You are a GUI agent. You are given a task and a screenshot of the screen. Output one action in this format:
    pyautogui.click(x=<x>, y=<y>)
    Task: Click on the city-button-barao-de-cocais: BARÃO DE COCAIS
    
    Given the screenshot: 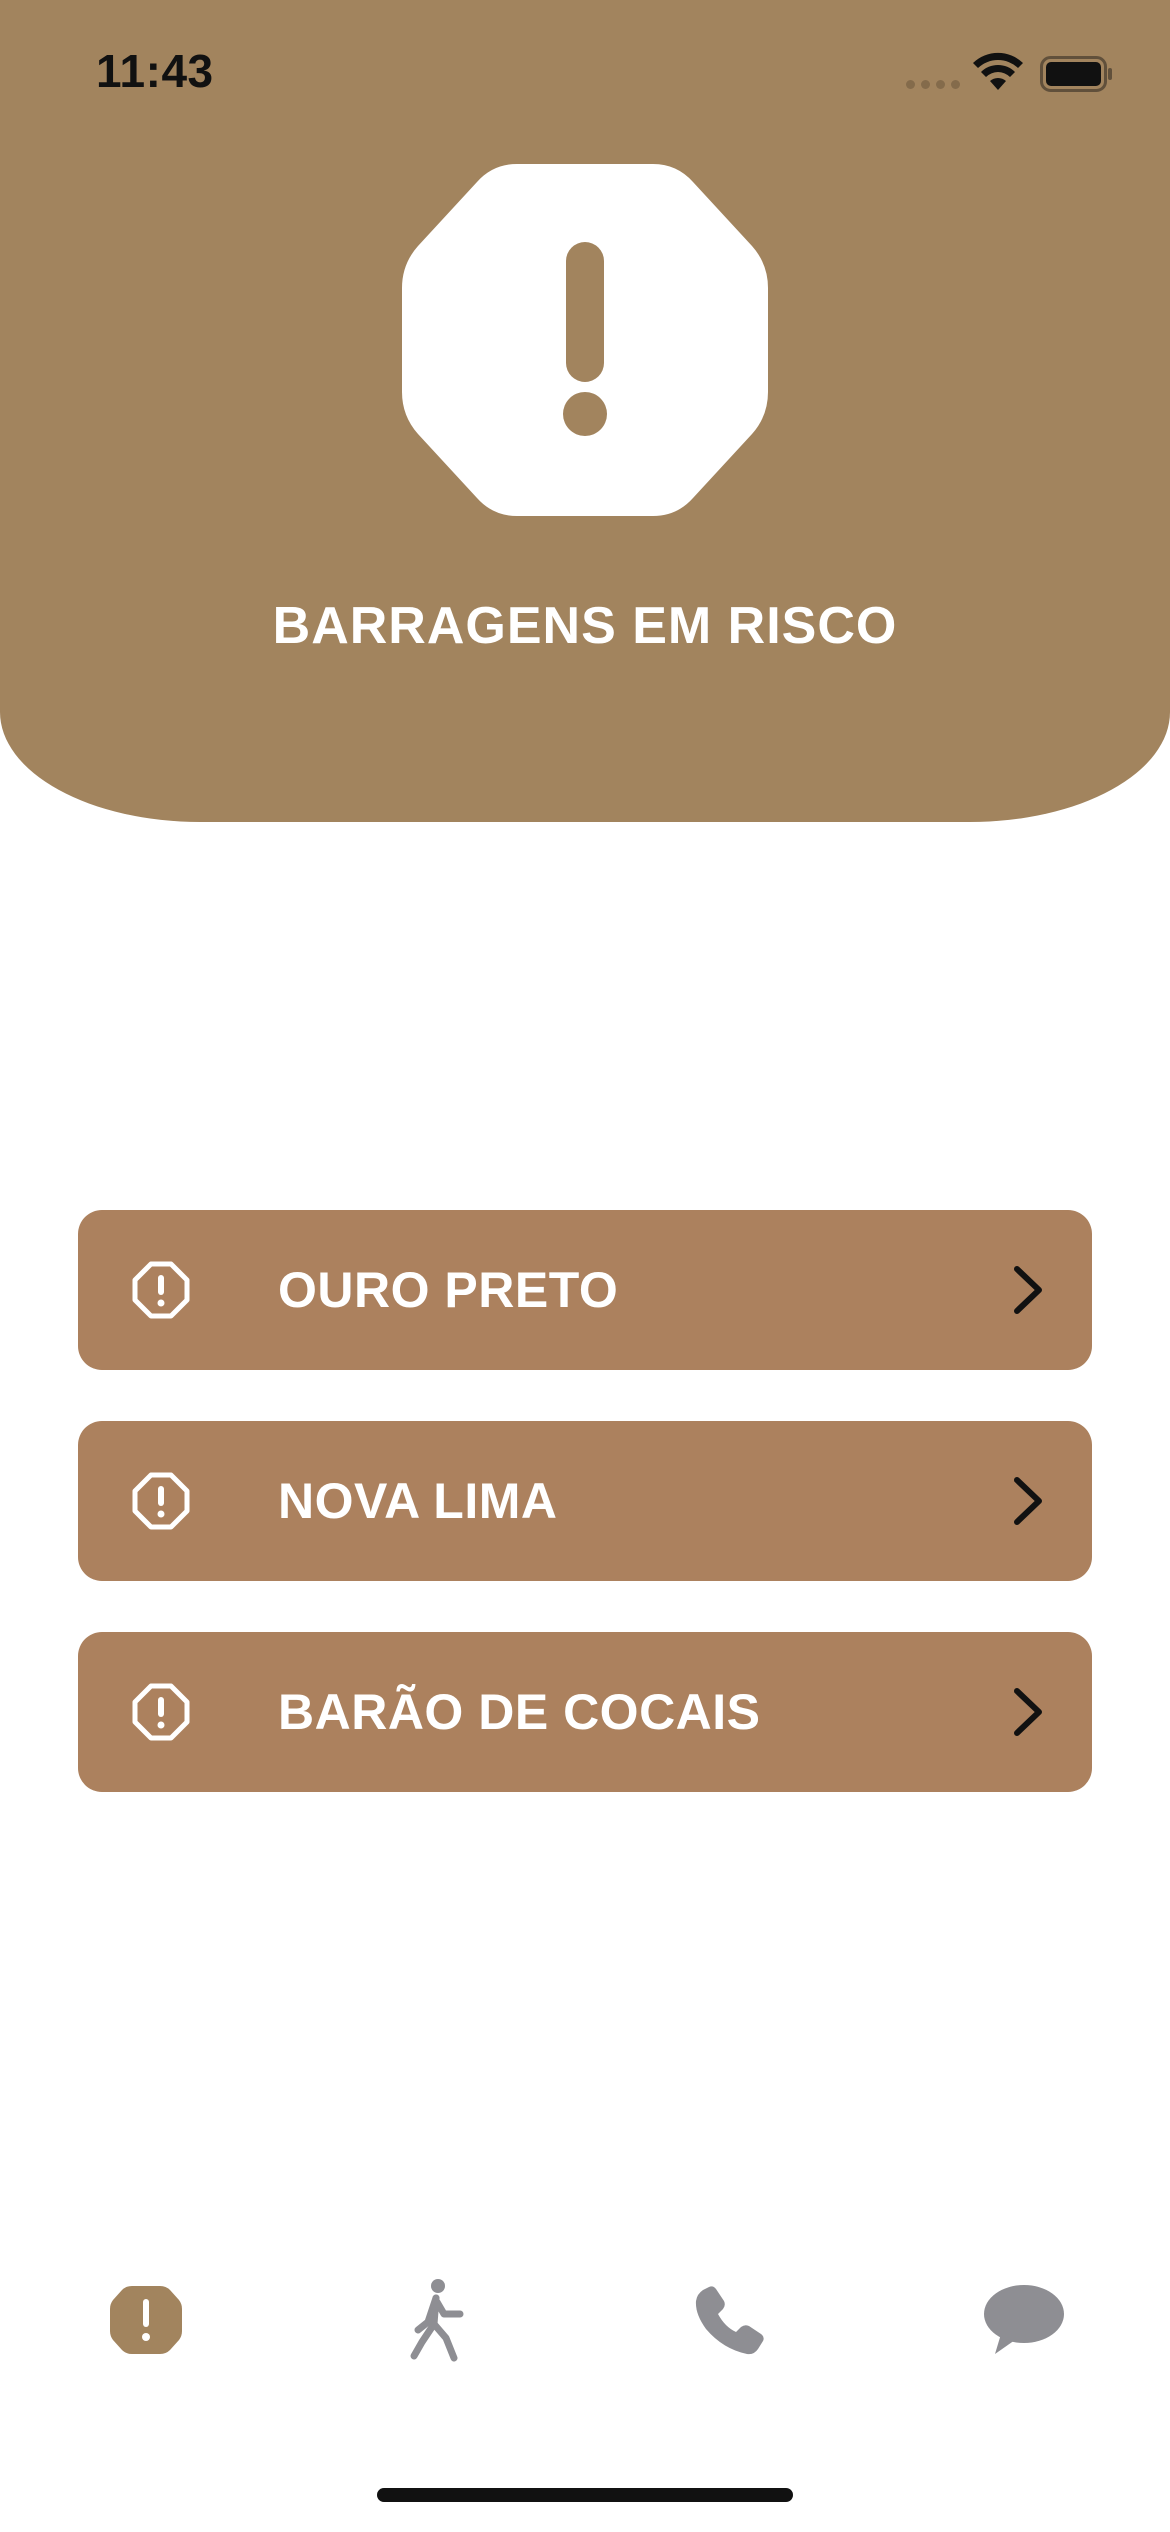 What is the action you would take?
    pyautogui.click(x=585, y=1712)
    